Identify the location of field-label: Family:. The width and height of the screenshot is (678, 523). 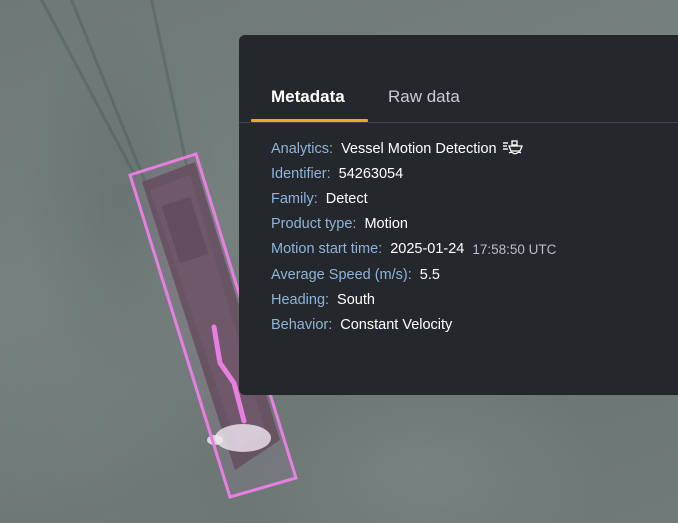
(294, 198).